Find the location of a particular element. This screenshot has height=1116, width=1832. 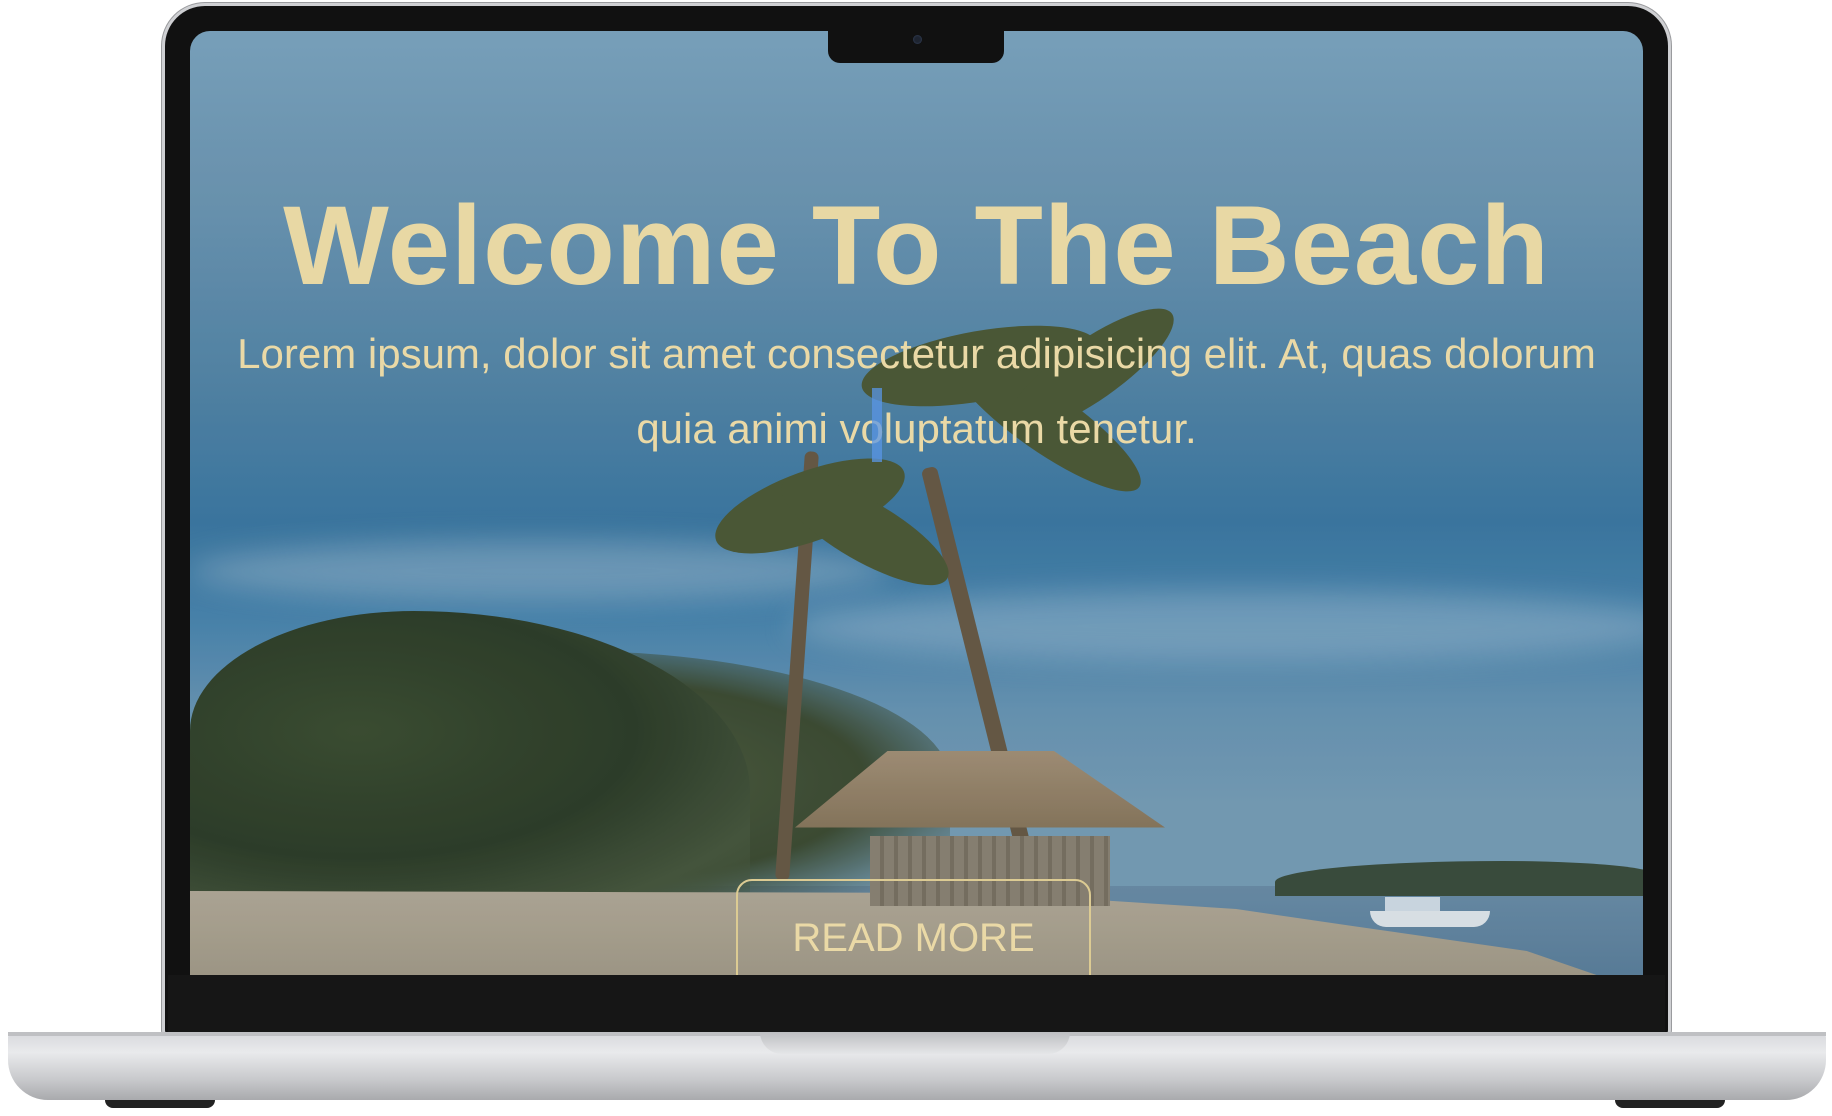

read-more-button: READ MORE is located at coordinates (913, 927).